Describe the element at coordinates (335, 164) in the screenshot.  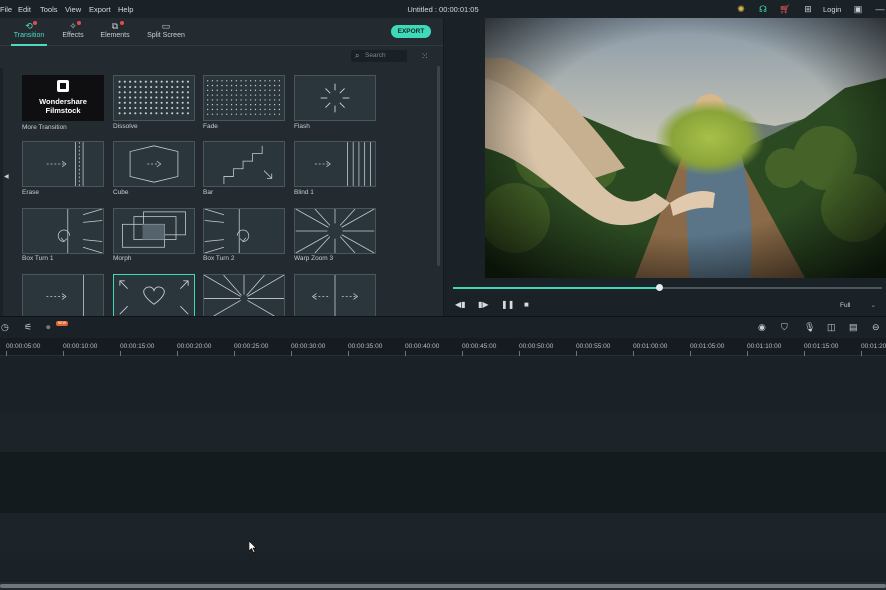
I see `blind-thumb` at that location.